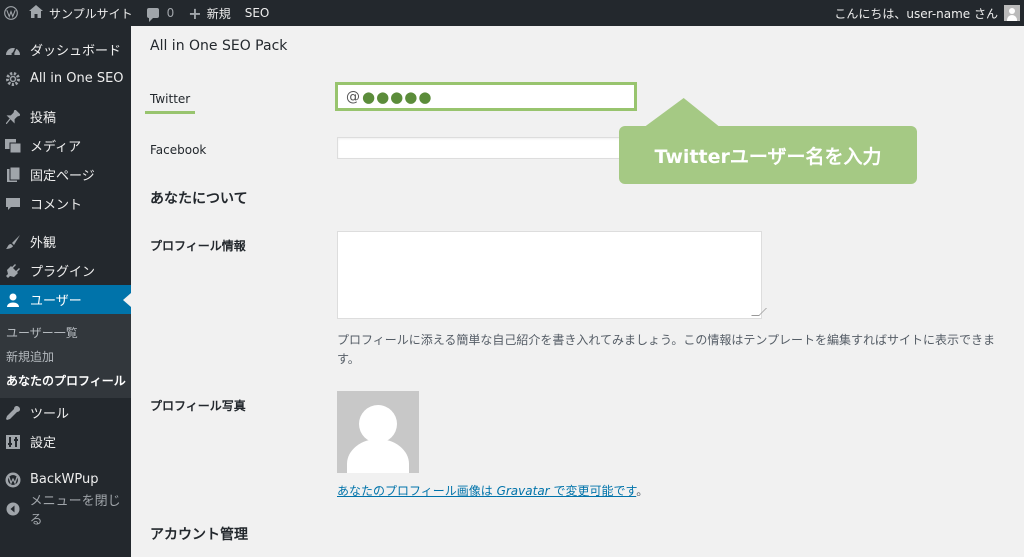 The width and height of the screenshot is (1024, 557). Describe the element at coordinates (65, 241) in the screenshot. I see `menu-appearance: 外観` at that location.